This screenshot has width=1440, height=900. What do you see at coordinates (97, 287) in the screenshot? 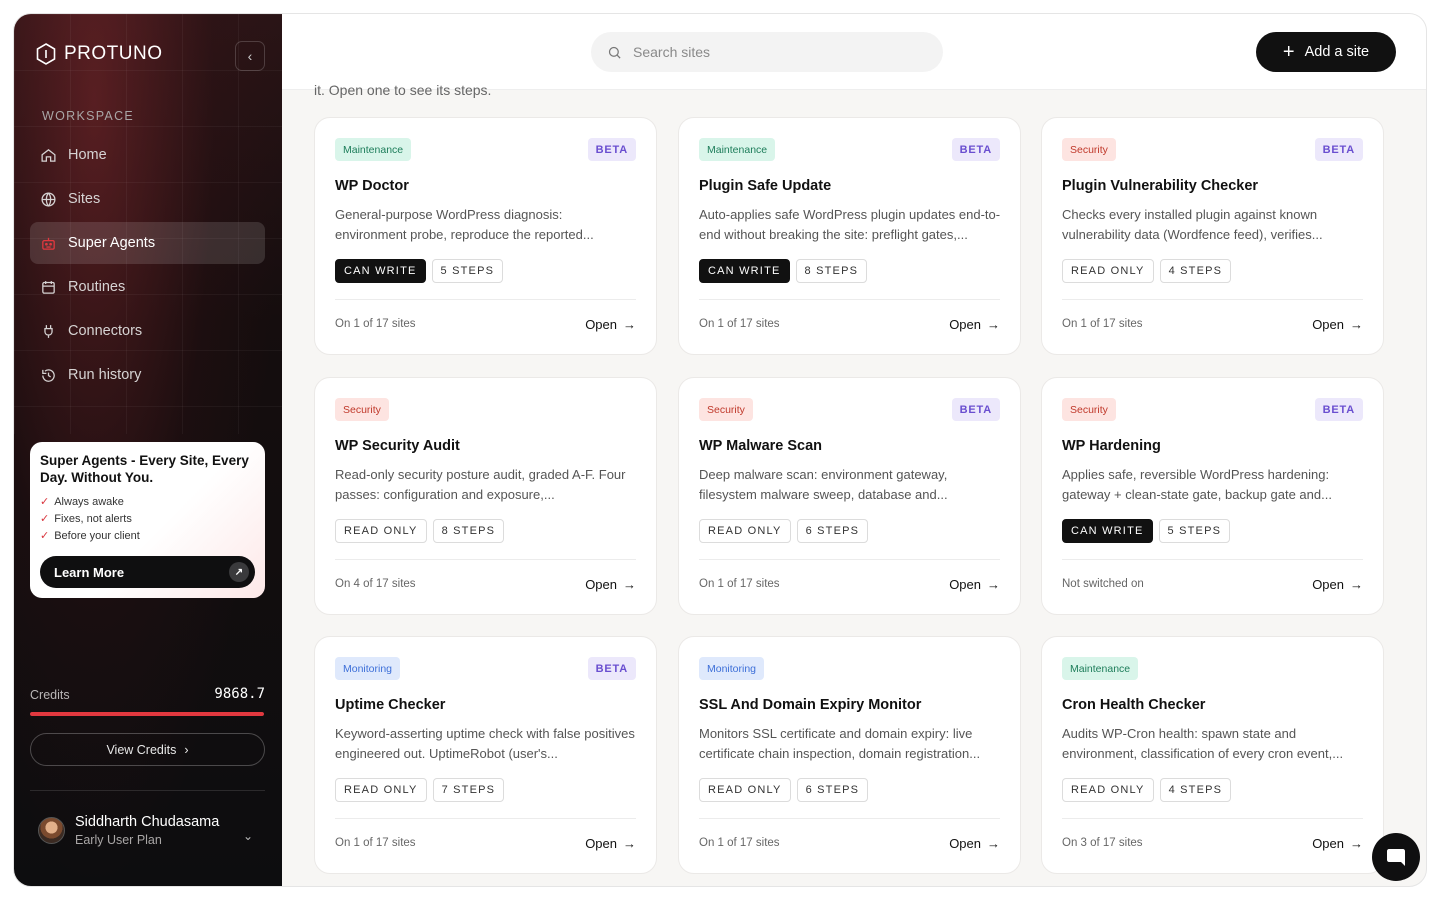
I see `sidebar-item-label: Routines` at bounding box center [97, 287].